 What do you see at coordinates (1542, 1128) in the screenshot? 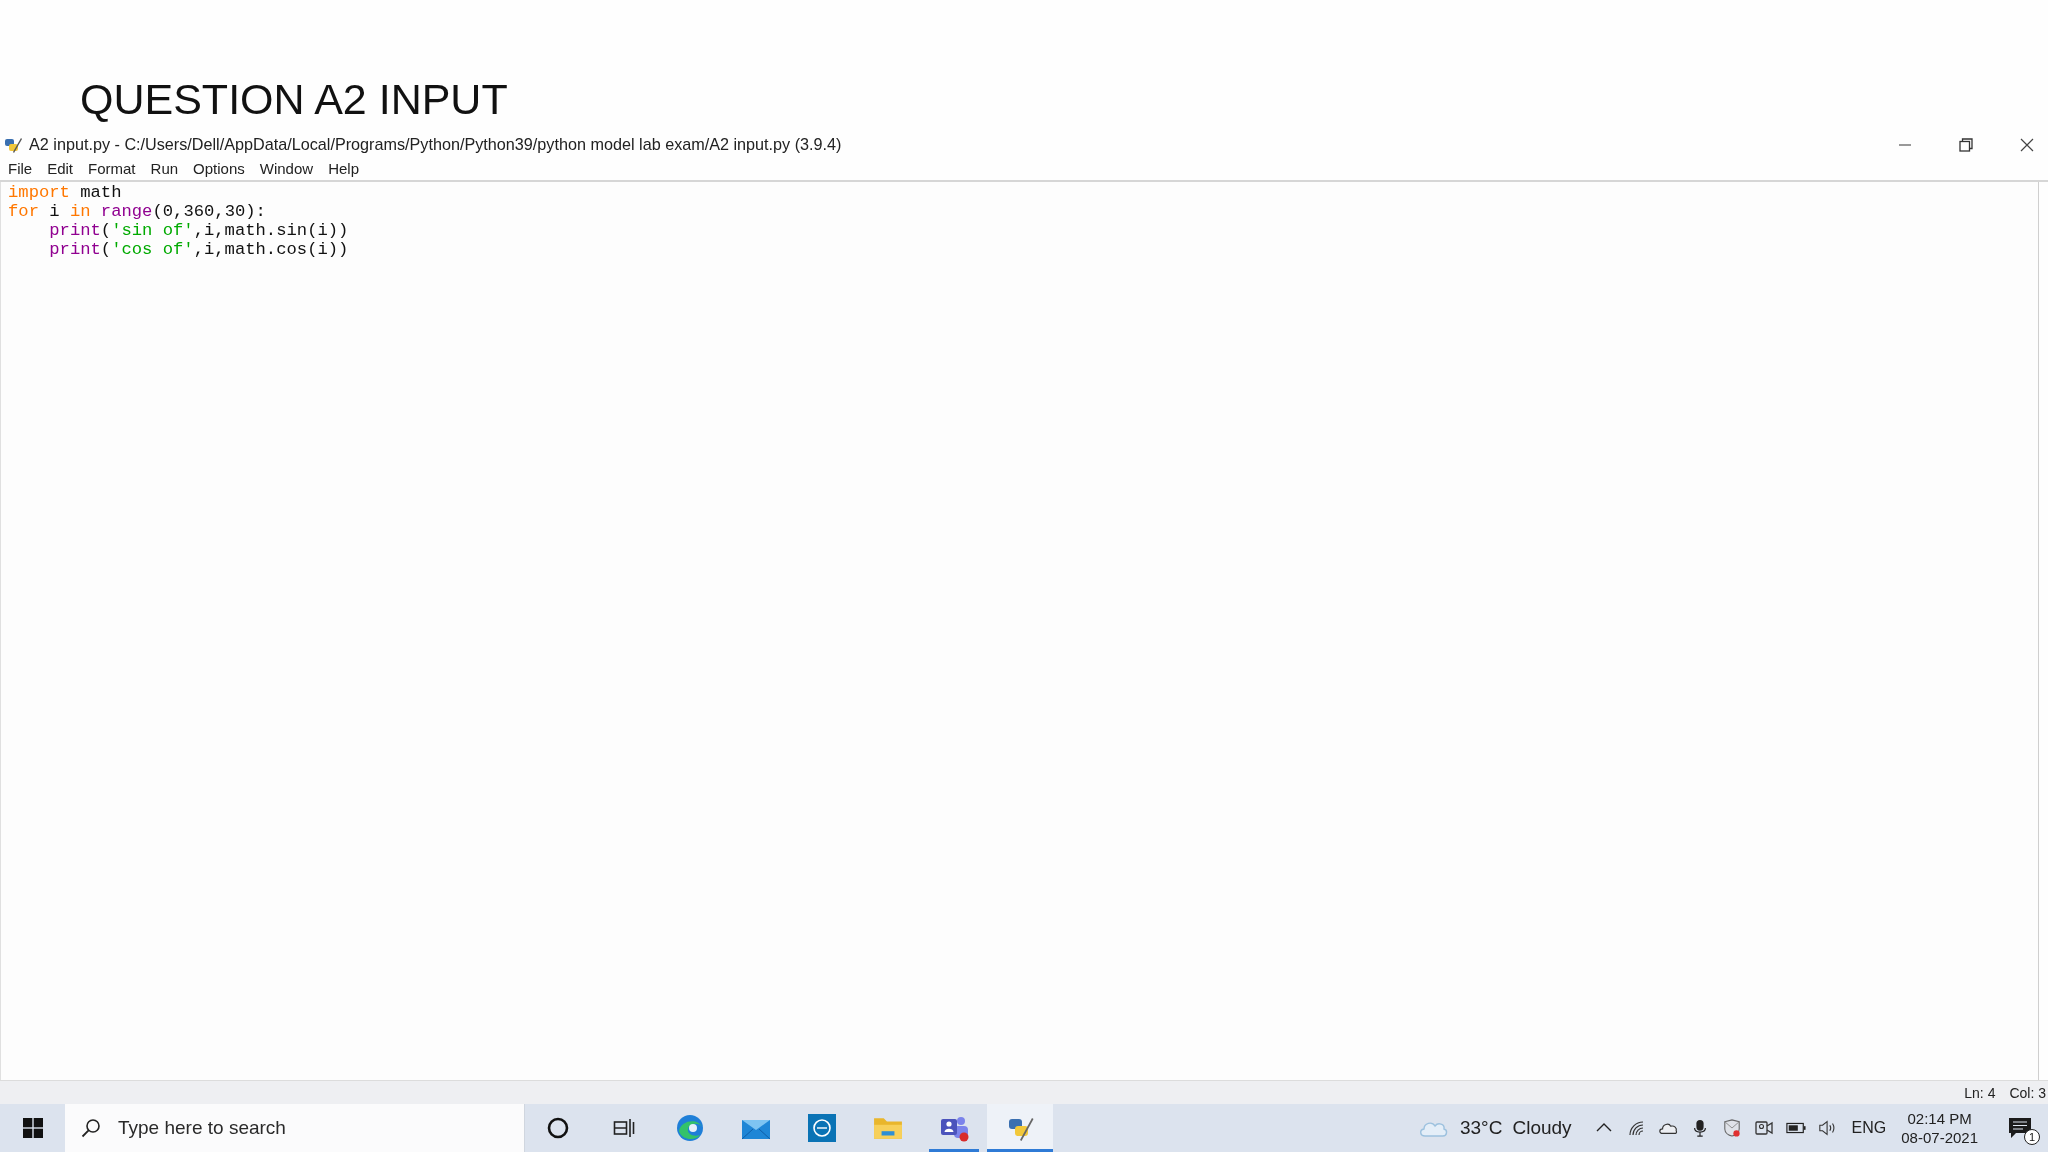
I see `weather-condition-text: Cloudy` at bounding box center [1542, 1128].